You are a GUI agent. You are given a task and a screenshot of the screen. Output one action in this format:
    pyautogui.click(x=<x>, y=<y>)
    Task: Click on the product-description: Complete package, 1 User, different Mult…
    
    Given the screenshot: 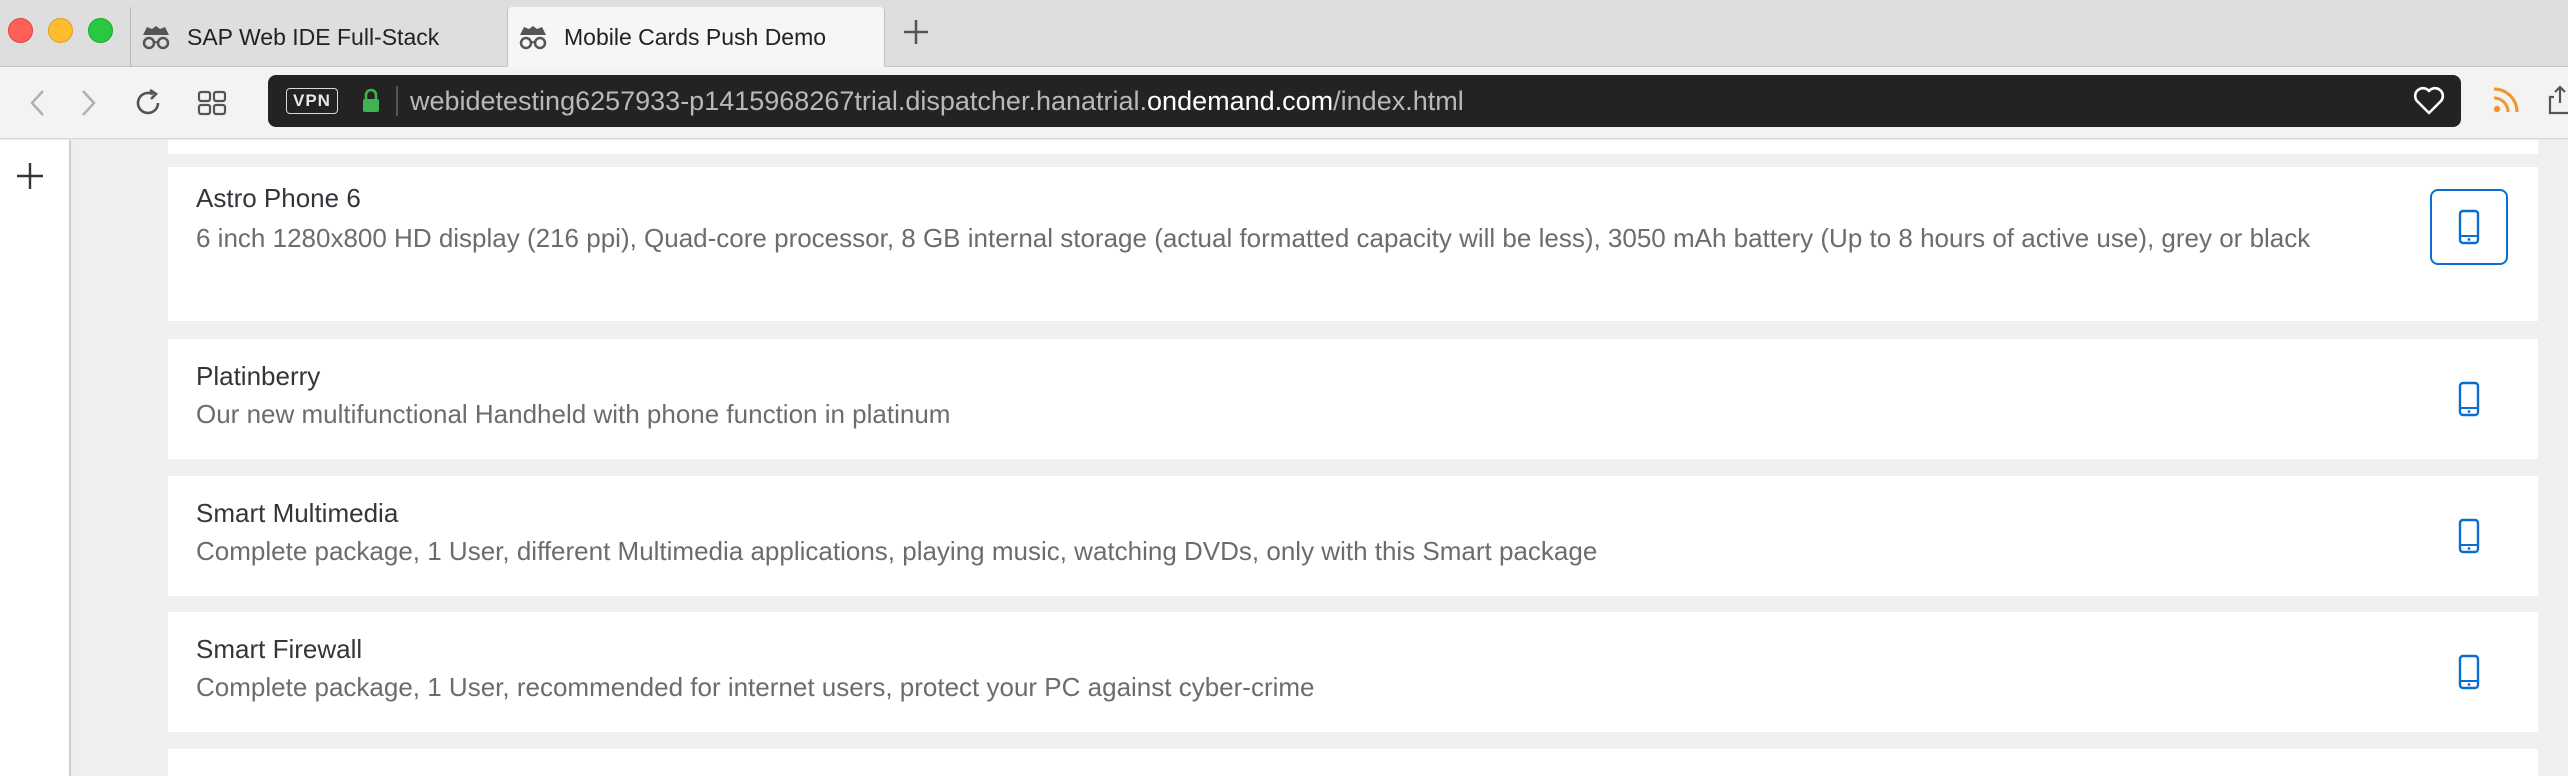 What is the action you would take?
    pyautogui.click(x=897, y=551)
    